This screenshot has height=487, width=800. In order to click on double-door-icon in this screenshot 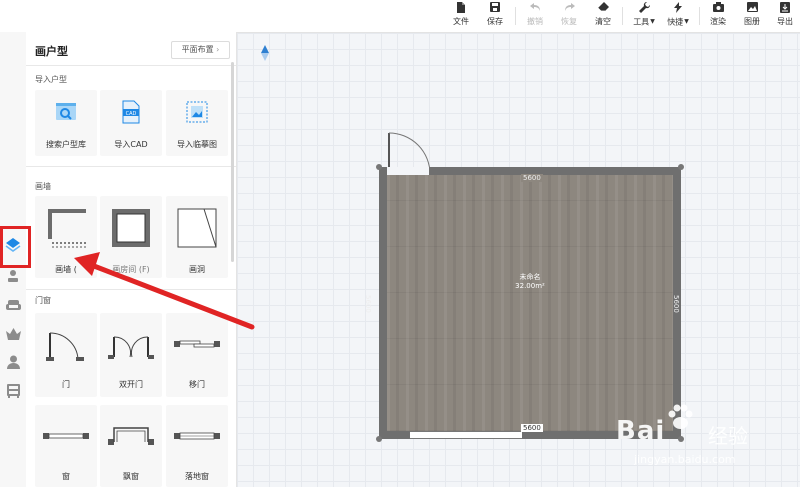, I will do `click(131, 344)`.